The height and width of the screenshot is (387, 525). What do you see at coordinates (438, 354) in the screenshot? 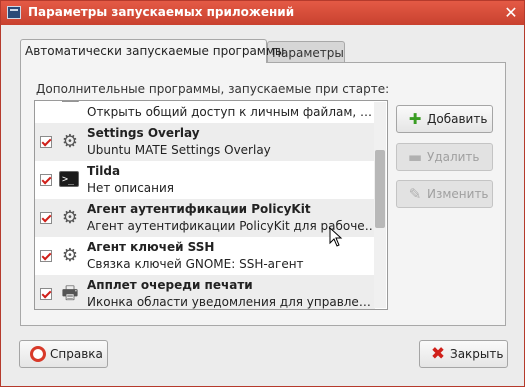
I see `close-x-icon: ✖` at bounding box center [438, 354].